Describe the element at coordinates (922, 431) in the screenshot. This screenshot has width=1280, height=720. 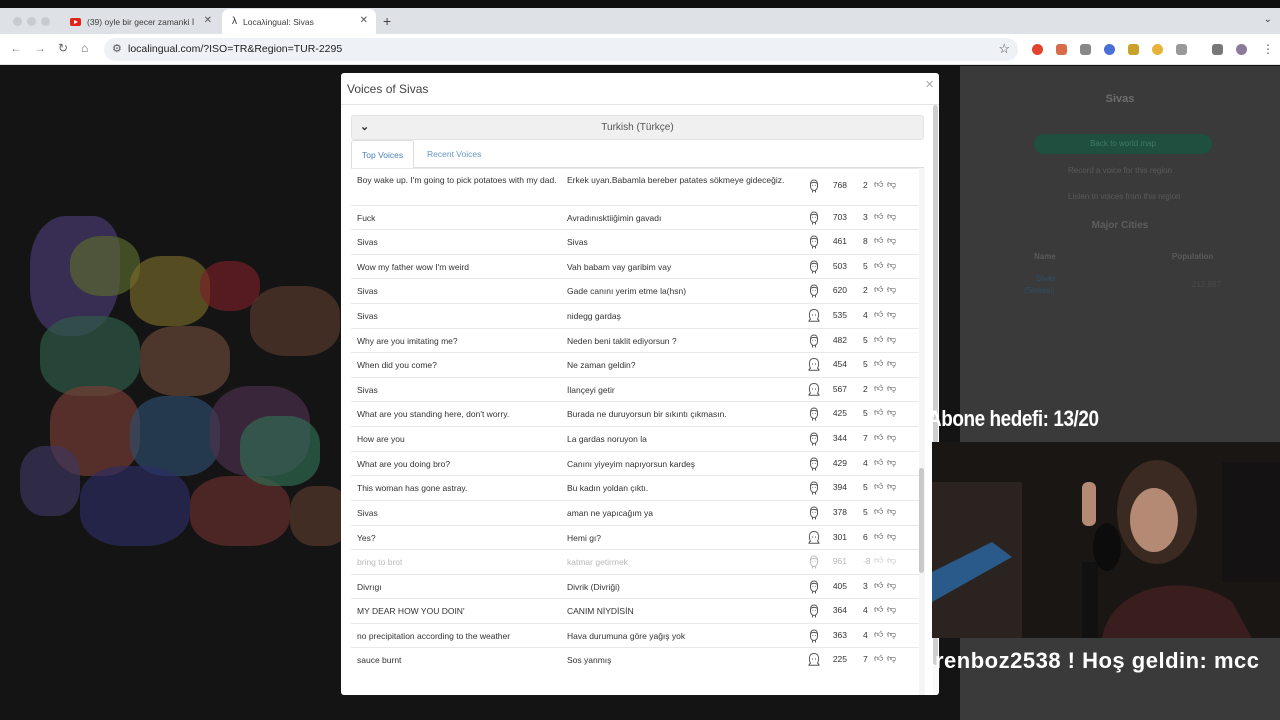
I see `list-scrollbar` at that location.